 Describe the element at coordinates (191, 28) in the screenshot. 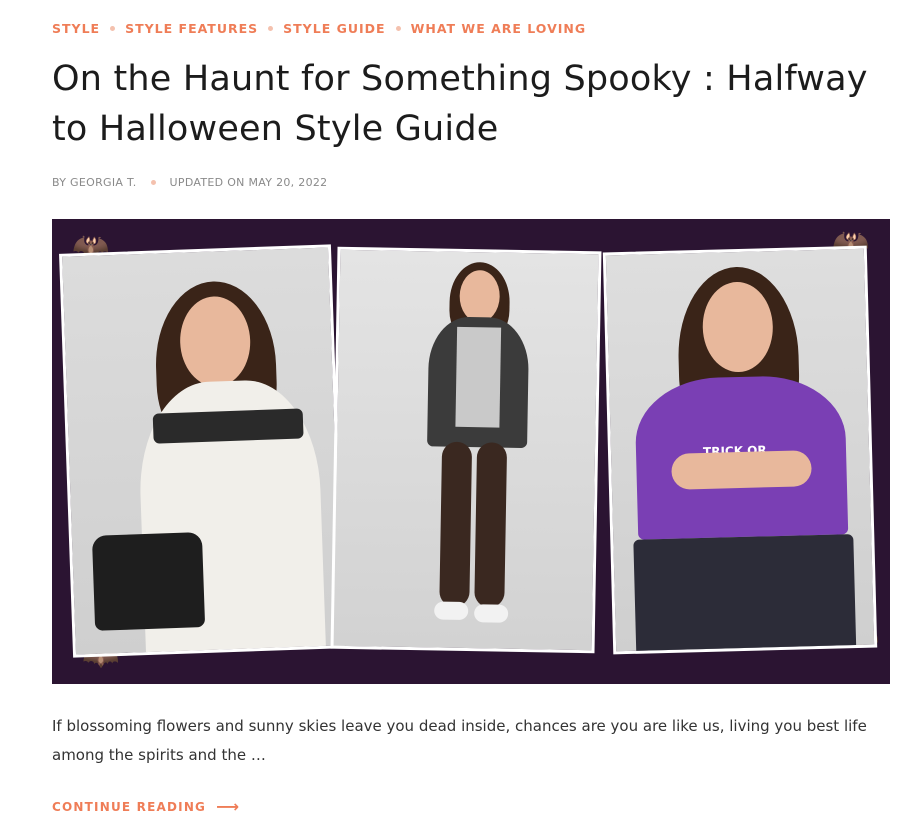

I see `category-link-style-features: STYLE FEATURES` at that location.